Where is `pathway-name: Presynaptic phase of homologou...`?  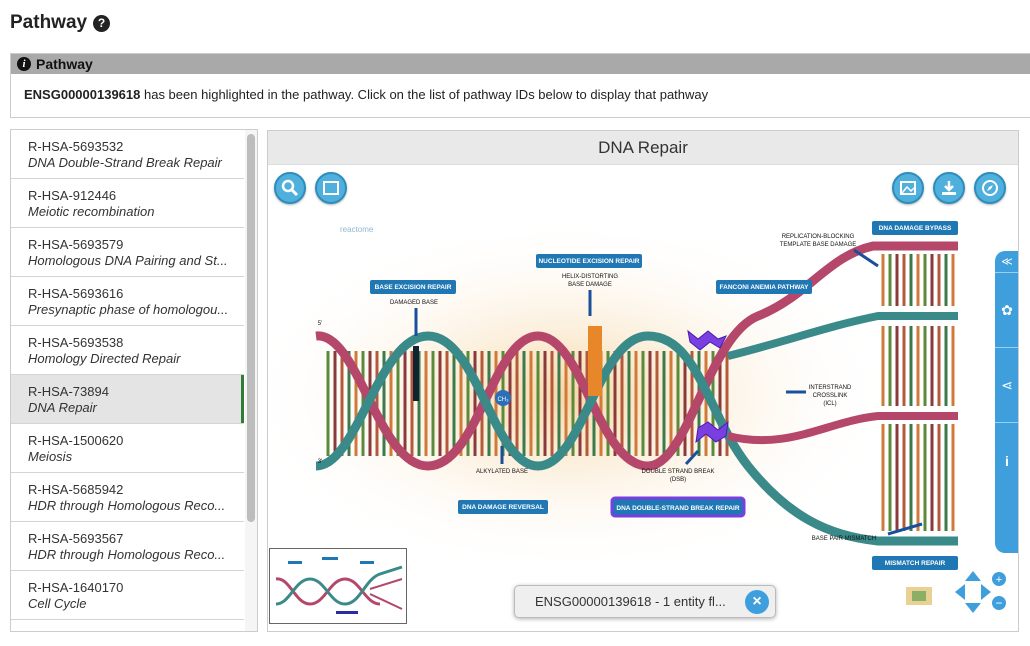 pathway-name: Presynaptic phase of homologou... is located at coordinates (128, 309).